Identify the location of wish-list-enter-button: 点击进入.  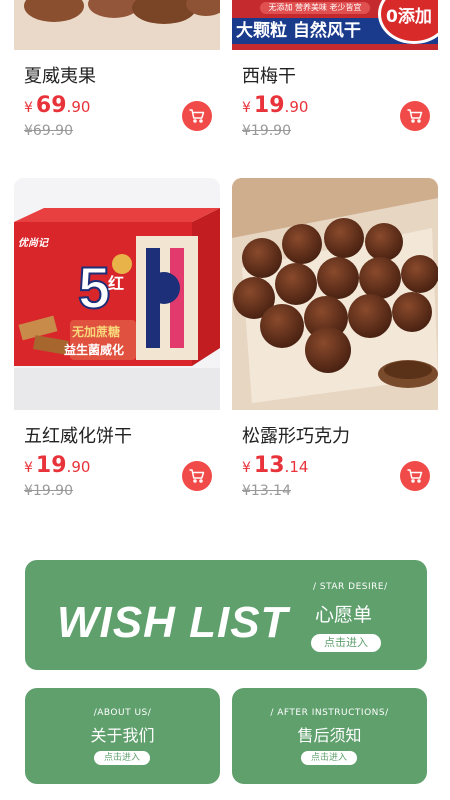
(346, 643).